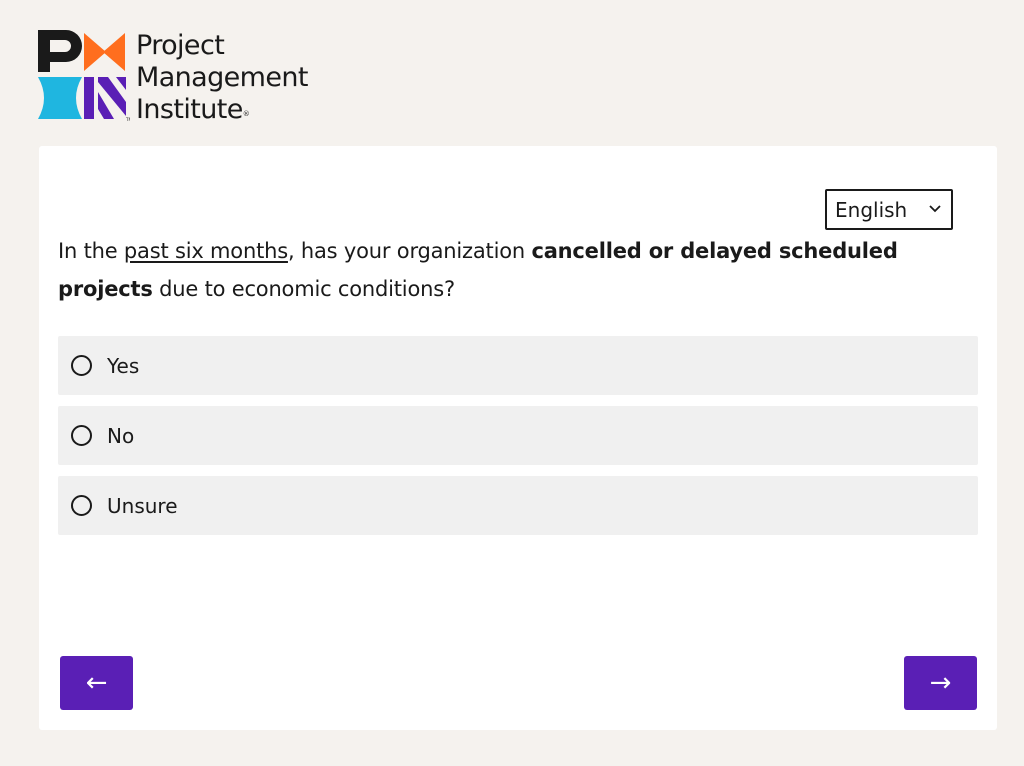  I want to click on option-no: No, so click(518, 435).